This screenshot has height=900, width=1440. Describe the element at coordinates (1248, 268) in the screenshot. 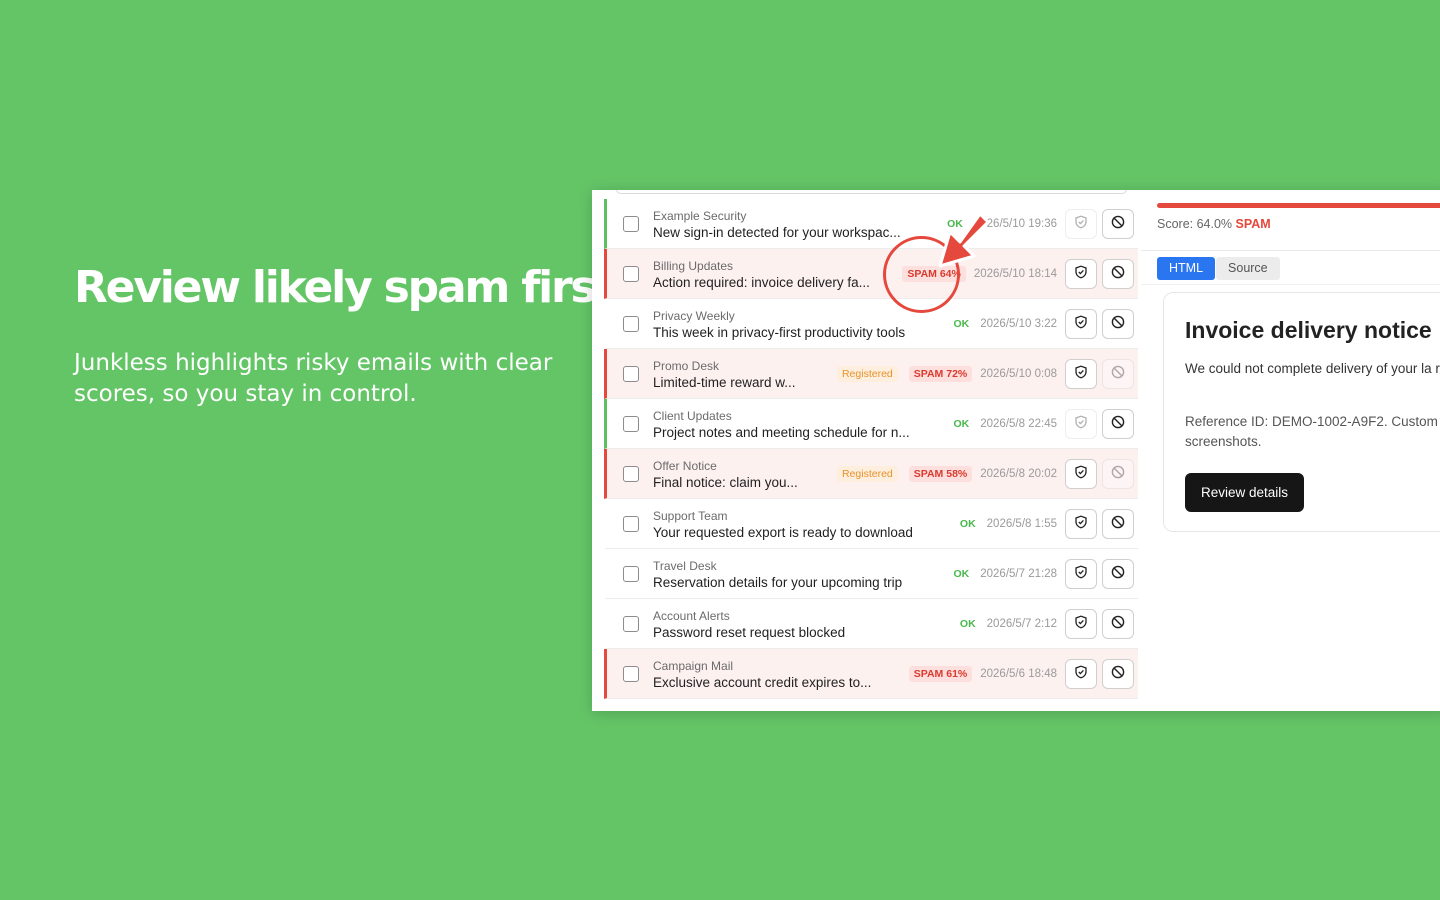

I see `tab-source: Source` at that location.